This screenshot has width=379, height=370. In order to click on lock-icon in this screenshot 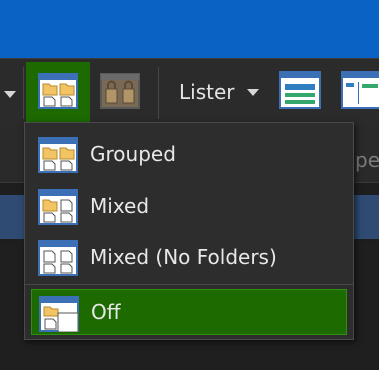, I will do `click(120, 92)`.